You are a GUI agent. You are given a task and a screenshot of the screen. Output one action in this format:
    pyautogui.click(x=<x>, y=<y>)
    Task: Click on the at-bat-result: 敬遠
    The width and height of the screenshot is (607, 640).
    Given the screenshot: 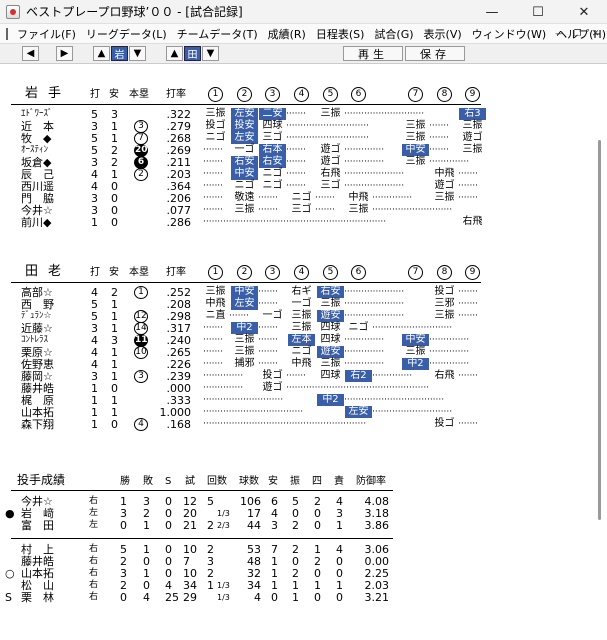 What is the action you would take?
    pyautogui.click(x=244, y=198)
    